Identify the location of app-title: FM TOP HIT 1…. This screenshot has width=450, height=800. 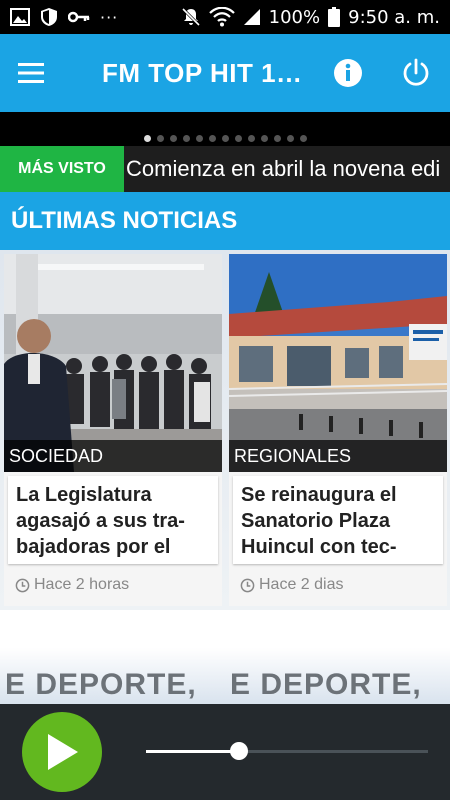
(202, 72).